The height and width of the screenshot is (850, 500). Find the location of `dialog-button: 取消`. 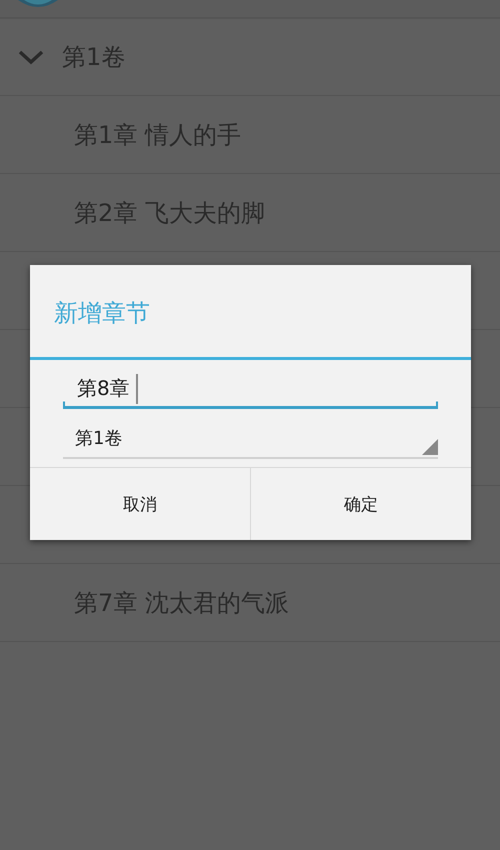

dialog-button: 取消 is located at coordinates (140, 504).